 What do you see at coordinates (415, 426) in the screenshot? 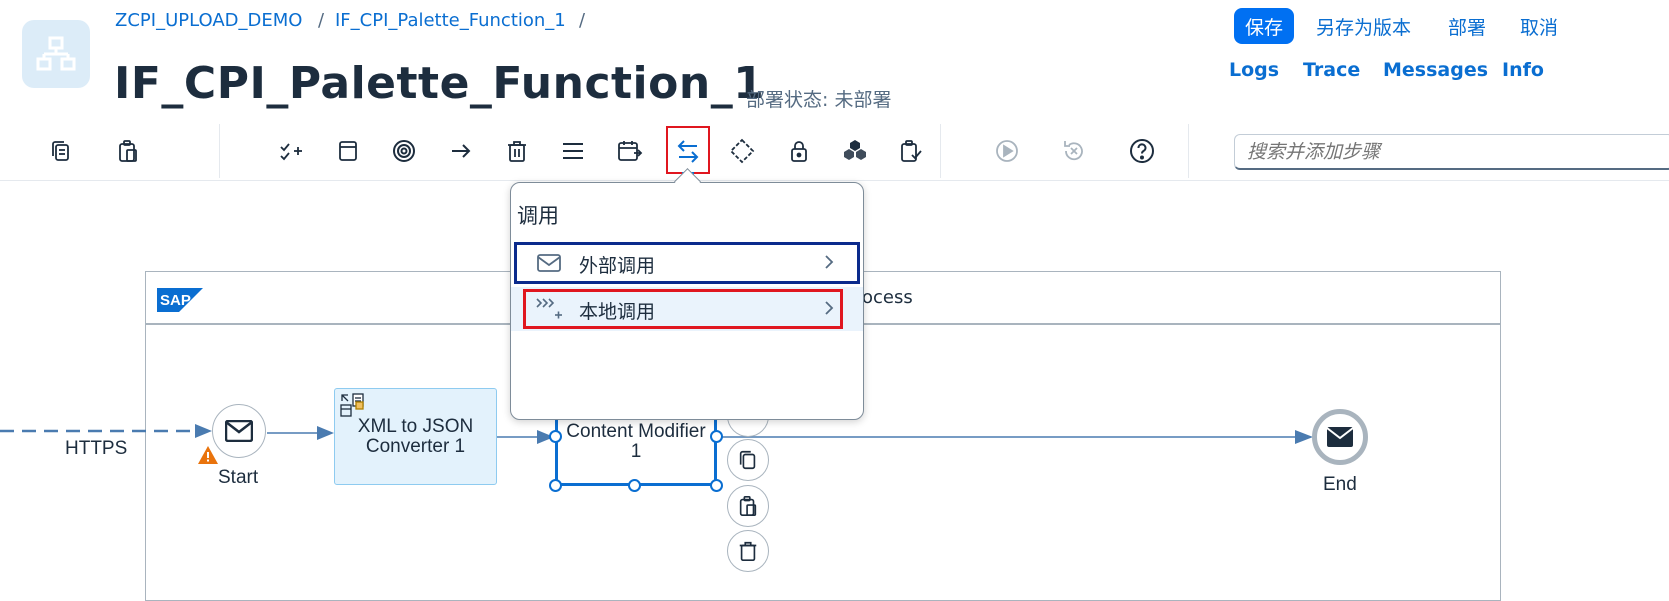
I see `step-label-line1: XML to JSON` at bounding box center [415, 426].